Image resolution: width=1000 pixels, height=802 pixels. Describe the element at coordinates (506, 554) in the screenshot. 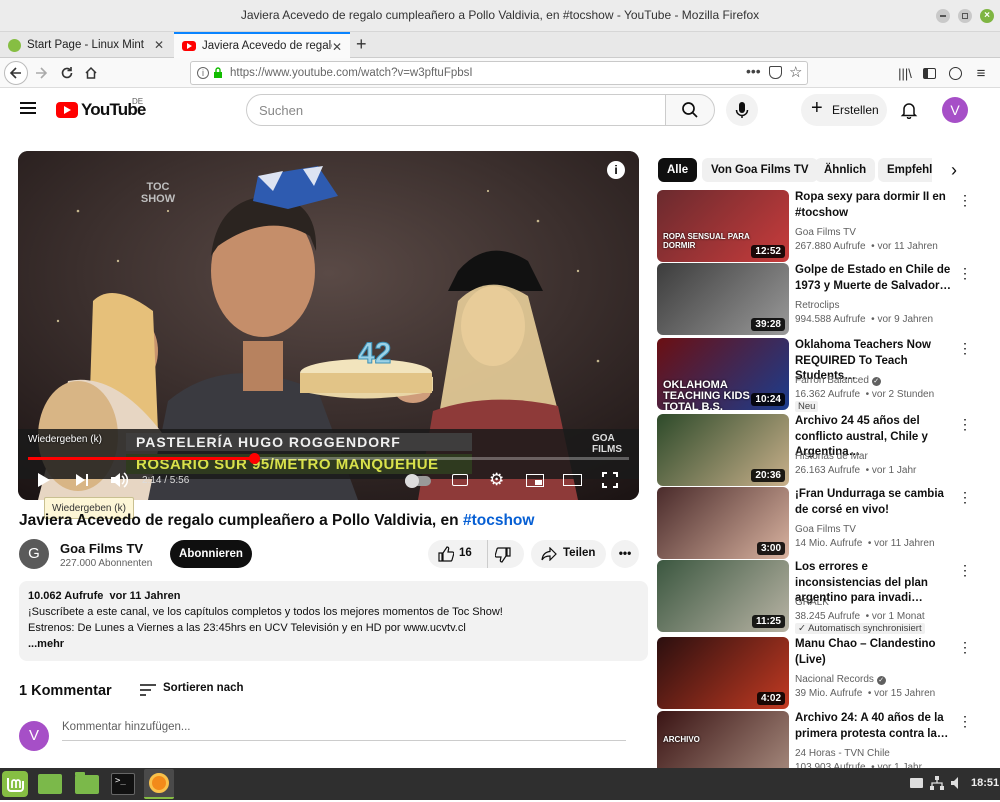

I see `dislike-button` at that location.